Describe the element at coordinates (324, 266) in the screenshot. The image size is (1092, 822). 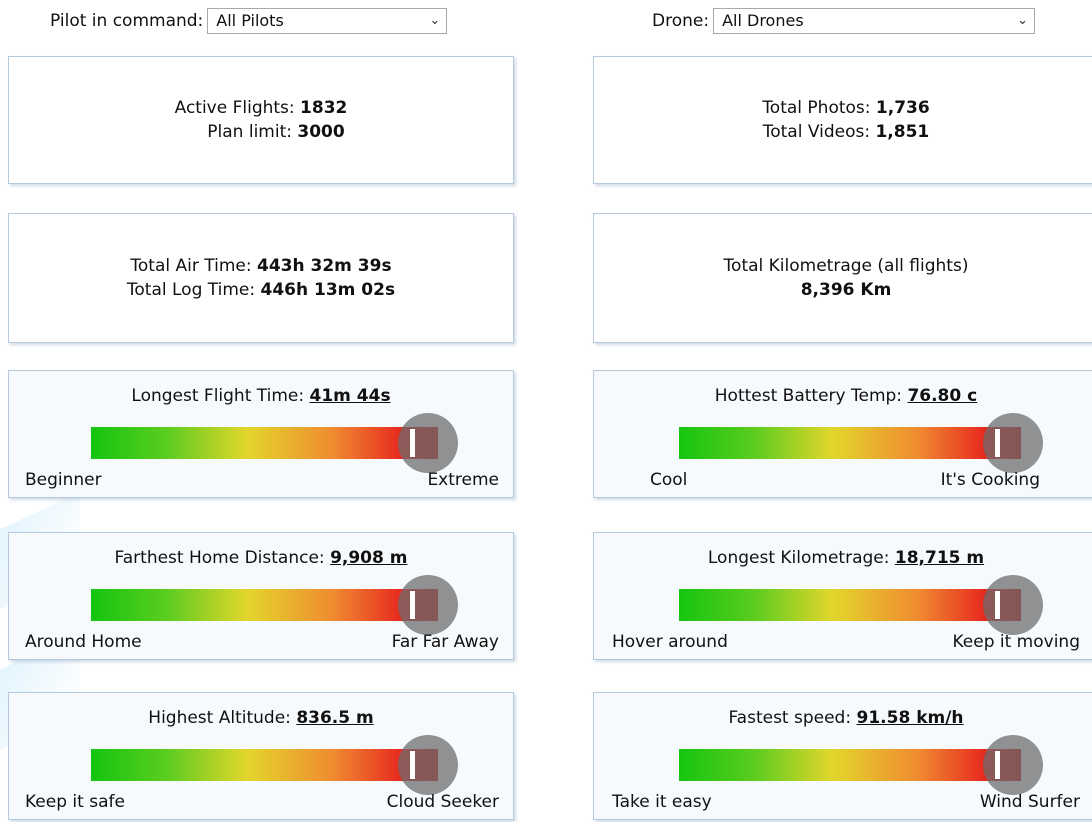
I see `air-time-value: 443h 32m 39s` at that location.